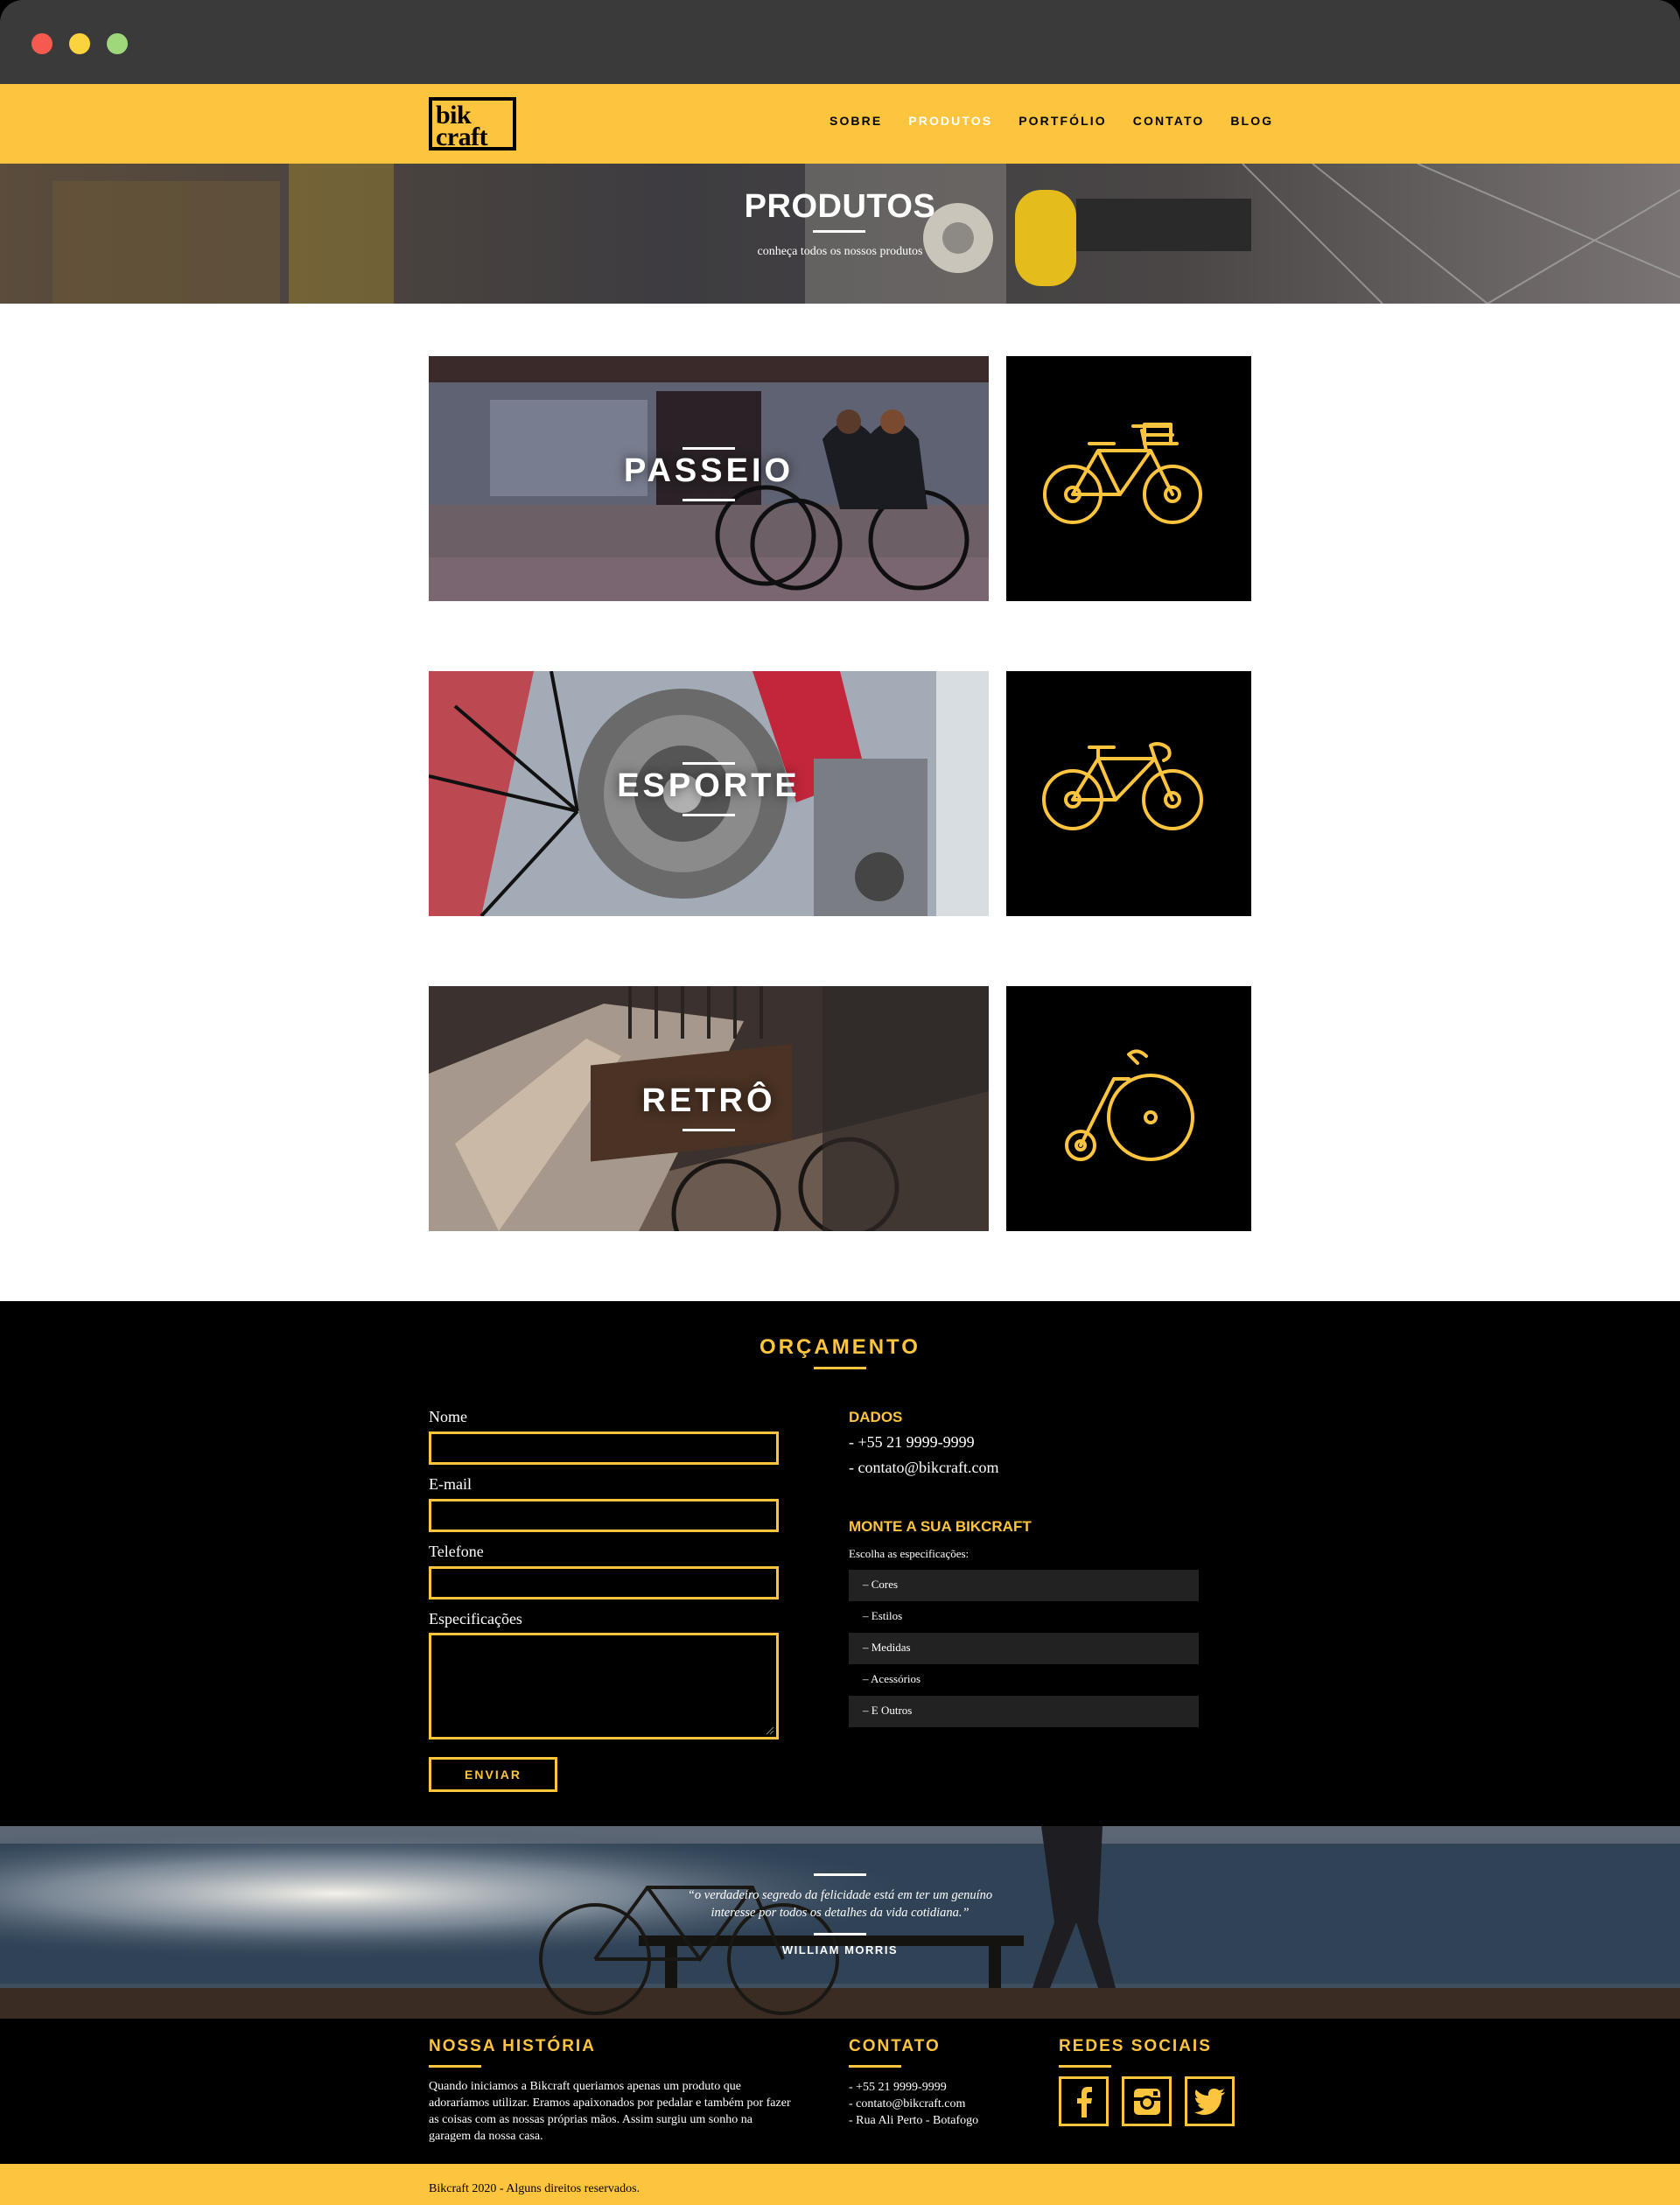 The height and width of the screenshot is (2205, 1680). What do you see at coordinates (1024, 1680) in the screenshot?
I see `spec-item: – Acessórios` at bounding box center [1024, 1680].